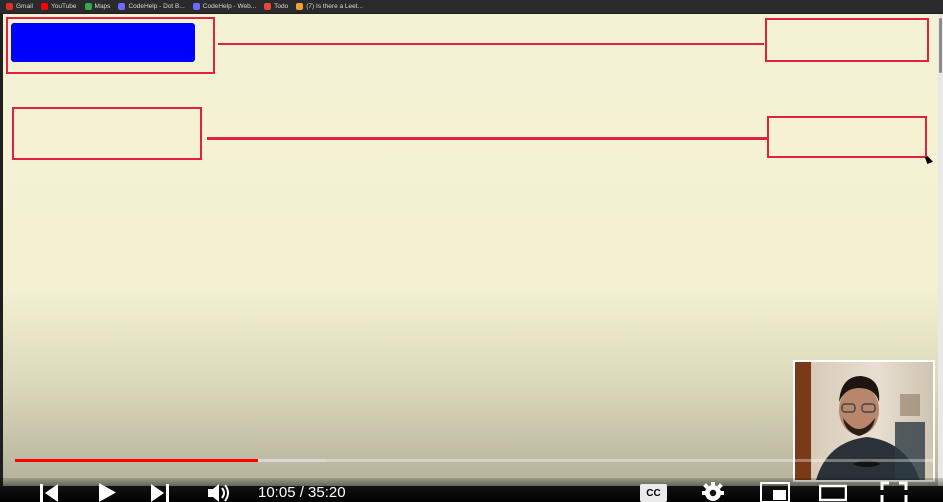 This screenshot has width=943, height=502. Describe the element at coordinates (847, 40) in the screenshot. I see `outline-box-row1-right` at that location.